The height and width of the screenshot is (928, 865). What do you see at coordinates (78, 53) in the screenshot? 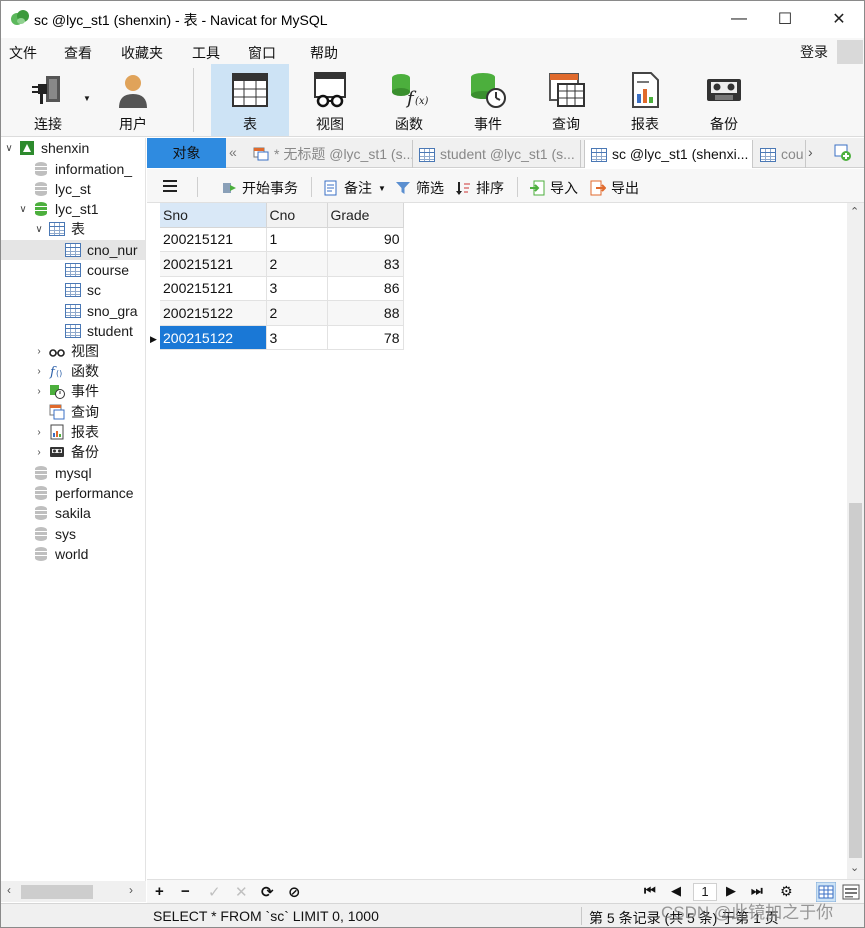
I see `menu-view: 查看` at bounding box center [78, 53].